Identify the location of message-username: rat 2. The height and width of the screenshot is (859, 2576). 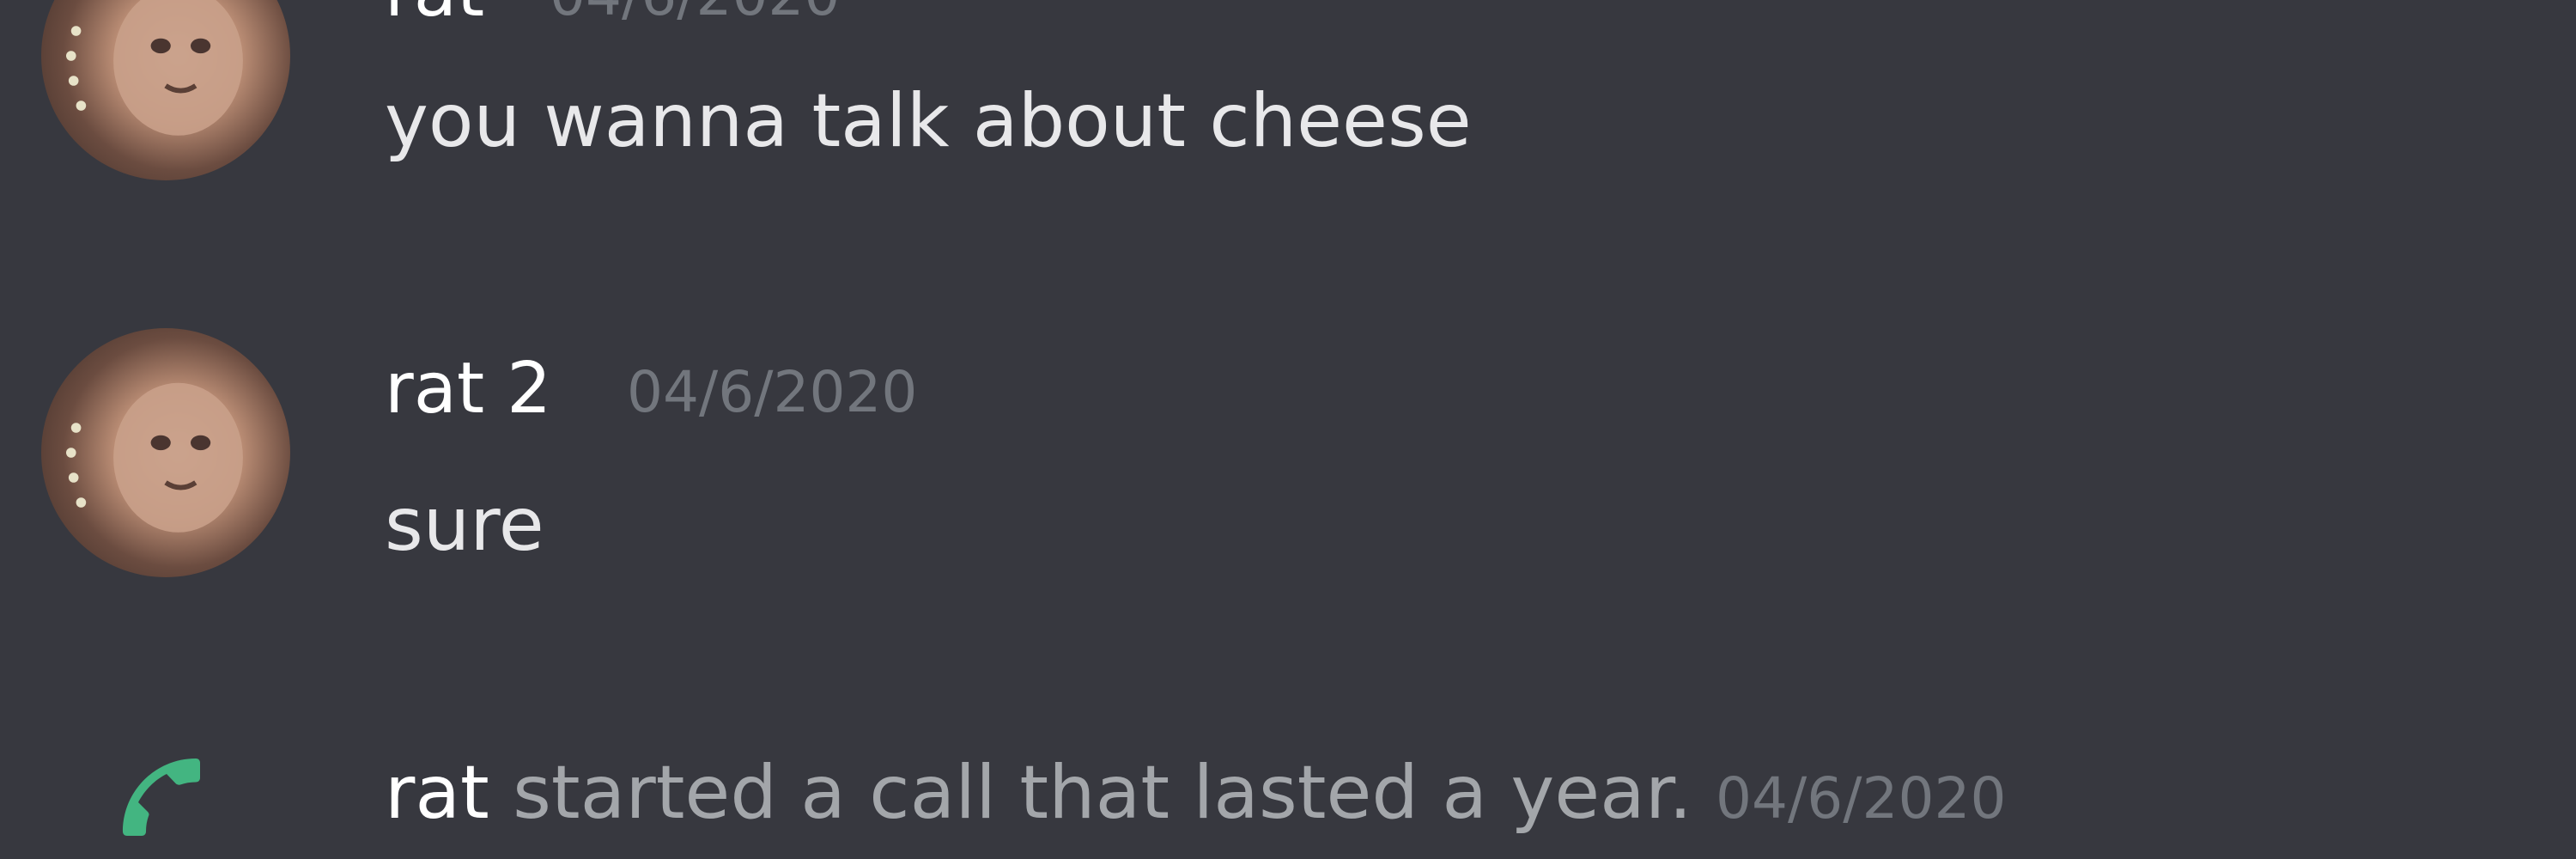
(468, 389).